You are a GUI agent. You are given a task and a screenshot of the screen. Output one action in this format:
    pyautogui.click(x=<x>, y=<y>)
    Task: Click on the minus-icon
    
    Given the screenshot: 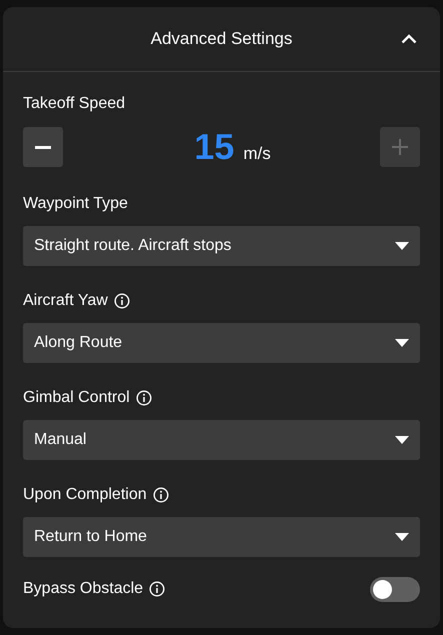 What is the action you would take?
    pyautogui.click(x=43, y=147)
    